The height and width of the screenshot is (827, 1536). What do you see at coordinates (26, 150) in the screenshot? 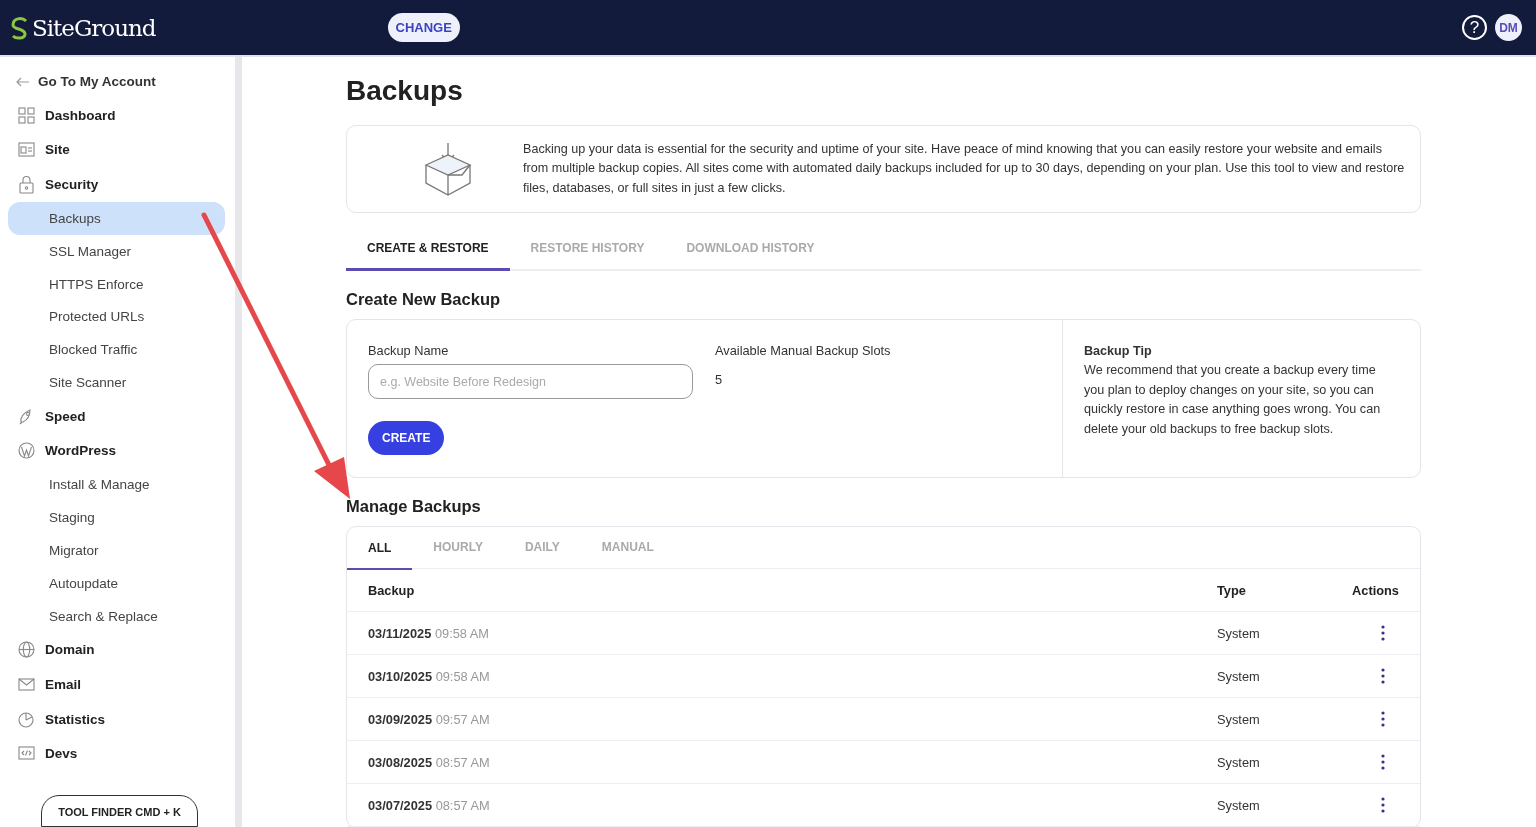
I see `layout-icon` at bounding box center [26, 150].